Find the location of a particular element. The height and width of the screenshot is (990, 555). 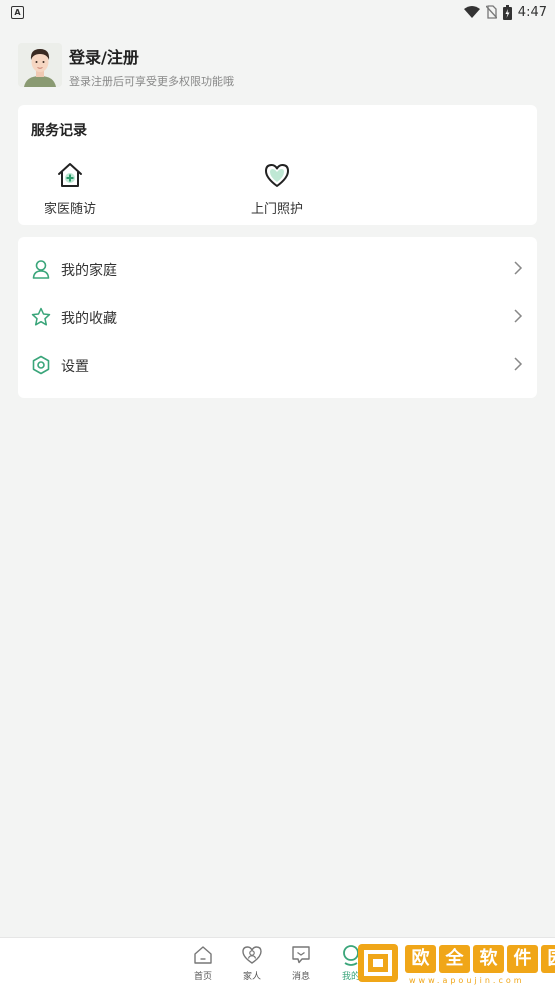

avatar-image is located at coordinates (40, 65).